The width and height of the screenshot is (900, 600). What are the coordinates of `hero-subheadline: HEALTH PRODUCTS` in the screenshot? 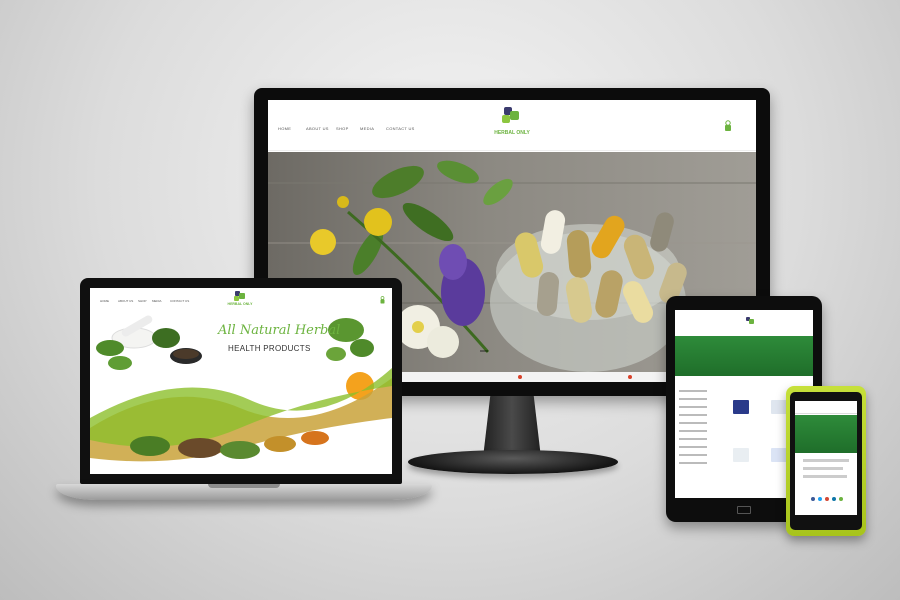 It's located at (269, 348).